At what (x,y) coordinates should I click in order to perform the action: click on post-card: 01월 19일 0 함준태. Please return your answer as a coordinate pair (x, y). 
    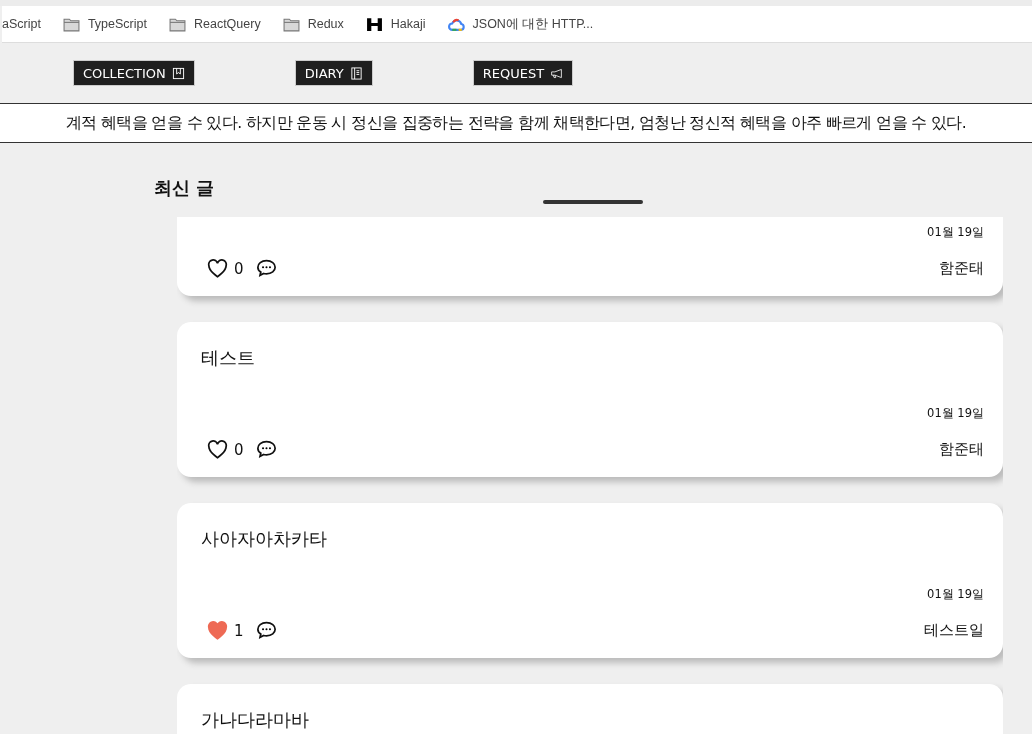
    Looking at the image, I should click on (590, 256).